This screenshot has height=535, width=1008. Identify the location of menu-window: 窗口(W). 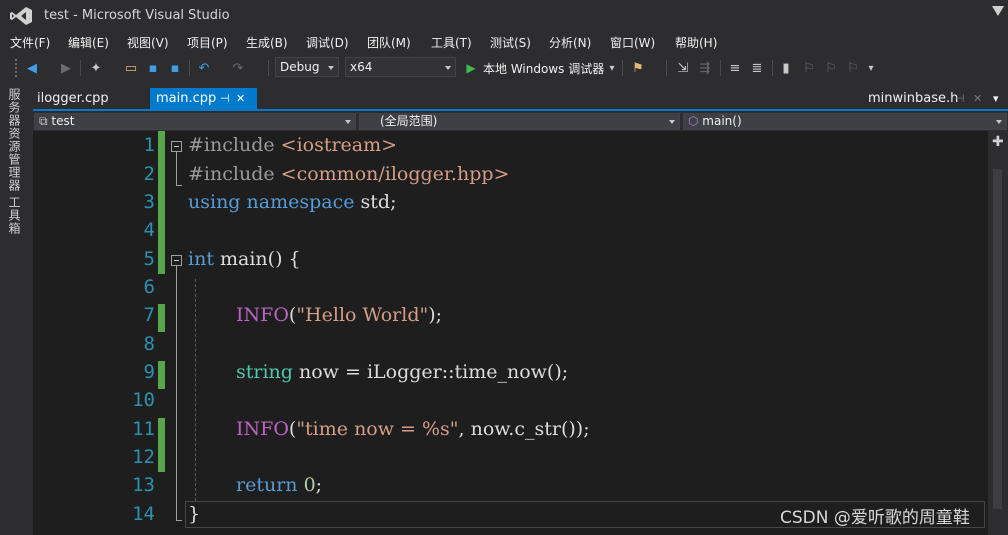
(632, 42).